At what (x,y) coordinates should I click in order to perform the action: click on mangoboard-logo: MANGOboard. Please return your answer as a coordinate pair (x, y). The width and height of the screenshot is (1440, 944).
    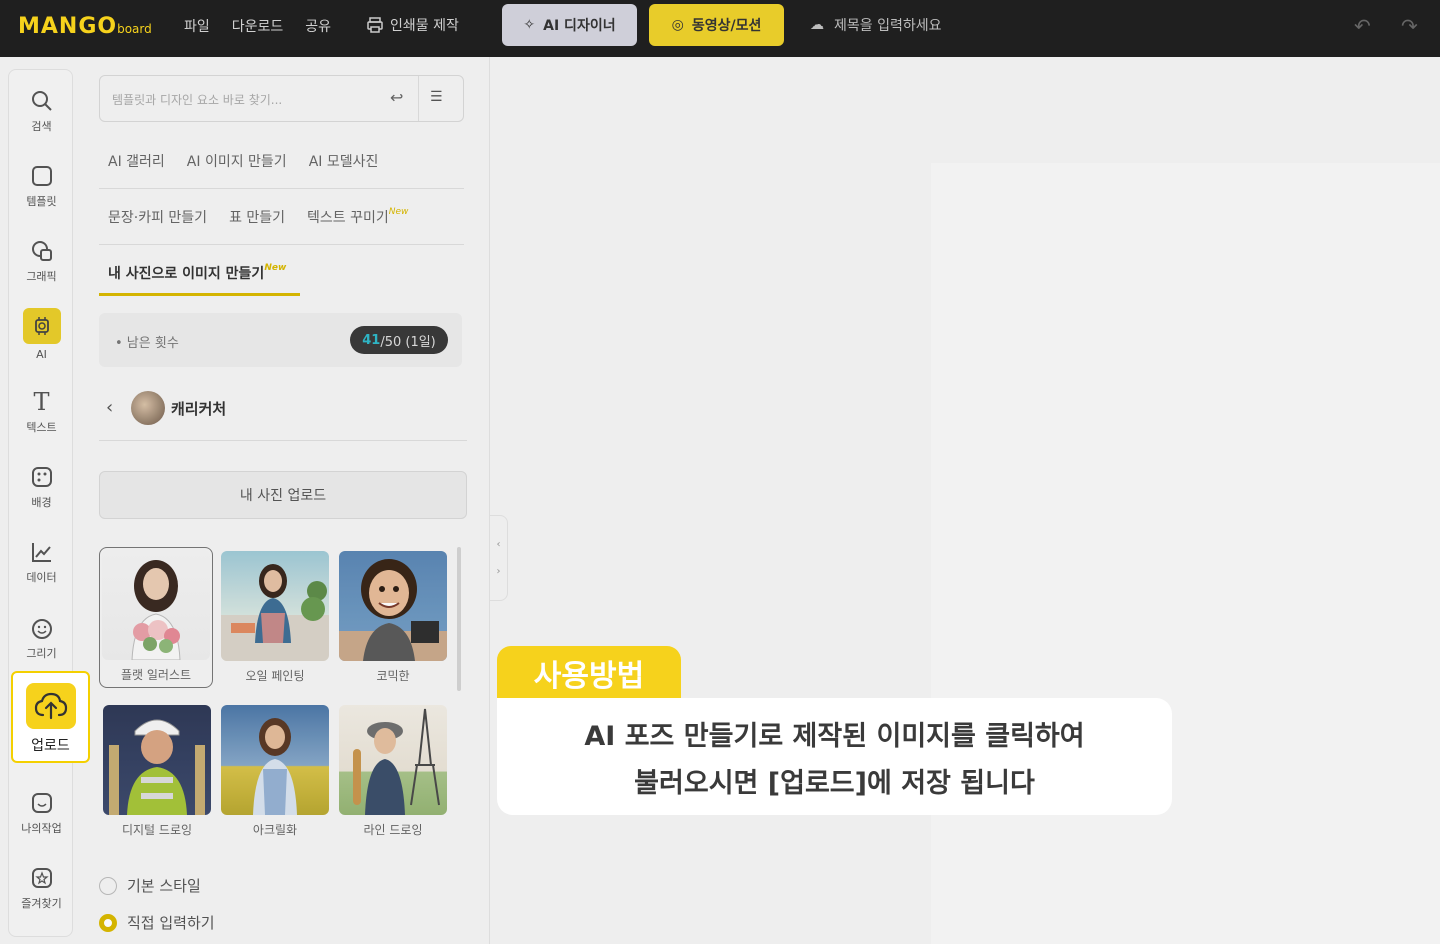
    Looking at the image, I should click on (85, 26).